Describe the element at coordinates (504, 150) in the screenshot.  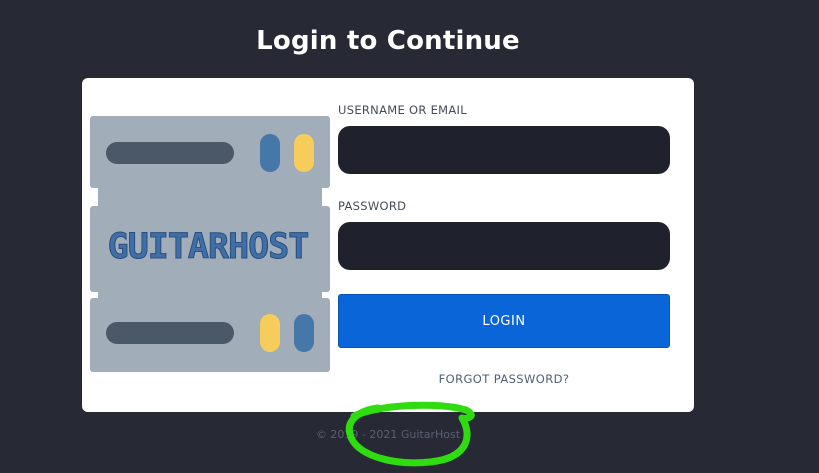
I see `username-input` at that location.